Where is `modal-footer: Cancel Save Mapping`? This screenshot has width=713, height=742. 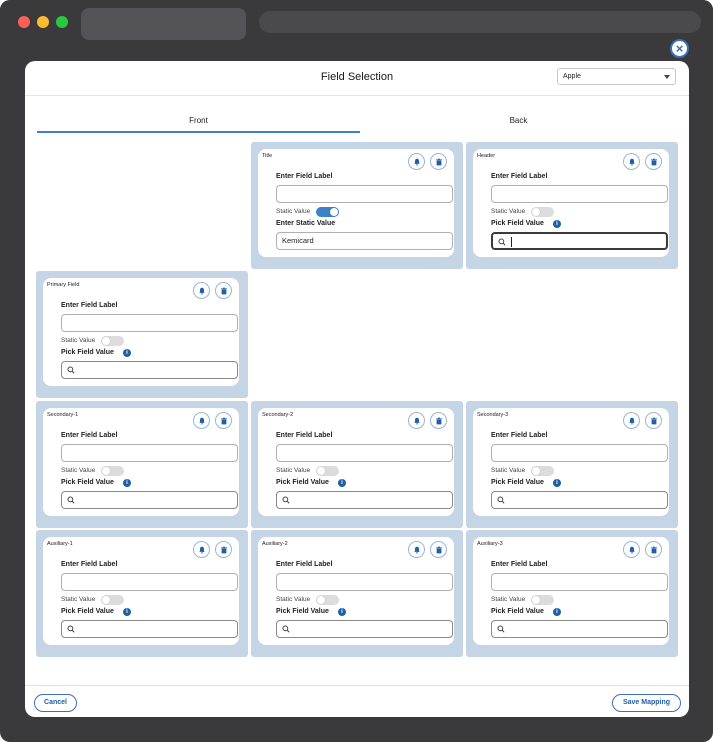
modal-footer: Cancel Save Mapping is located at coordinates (357, 701).